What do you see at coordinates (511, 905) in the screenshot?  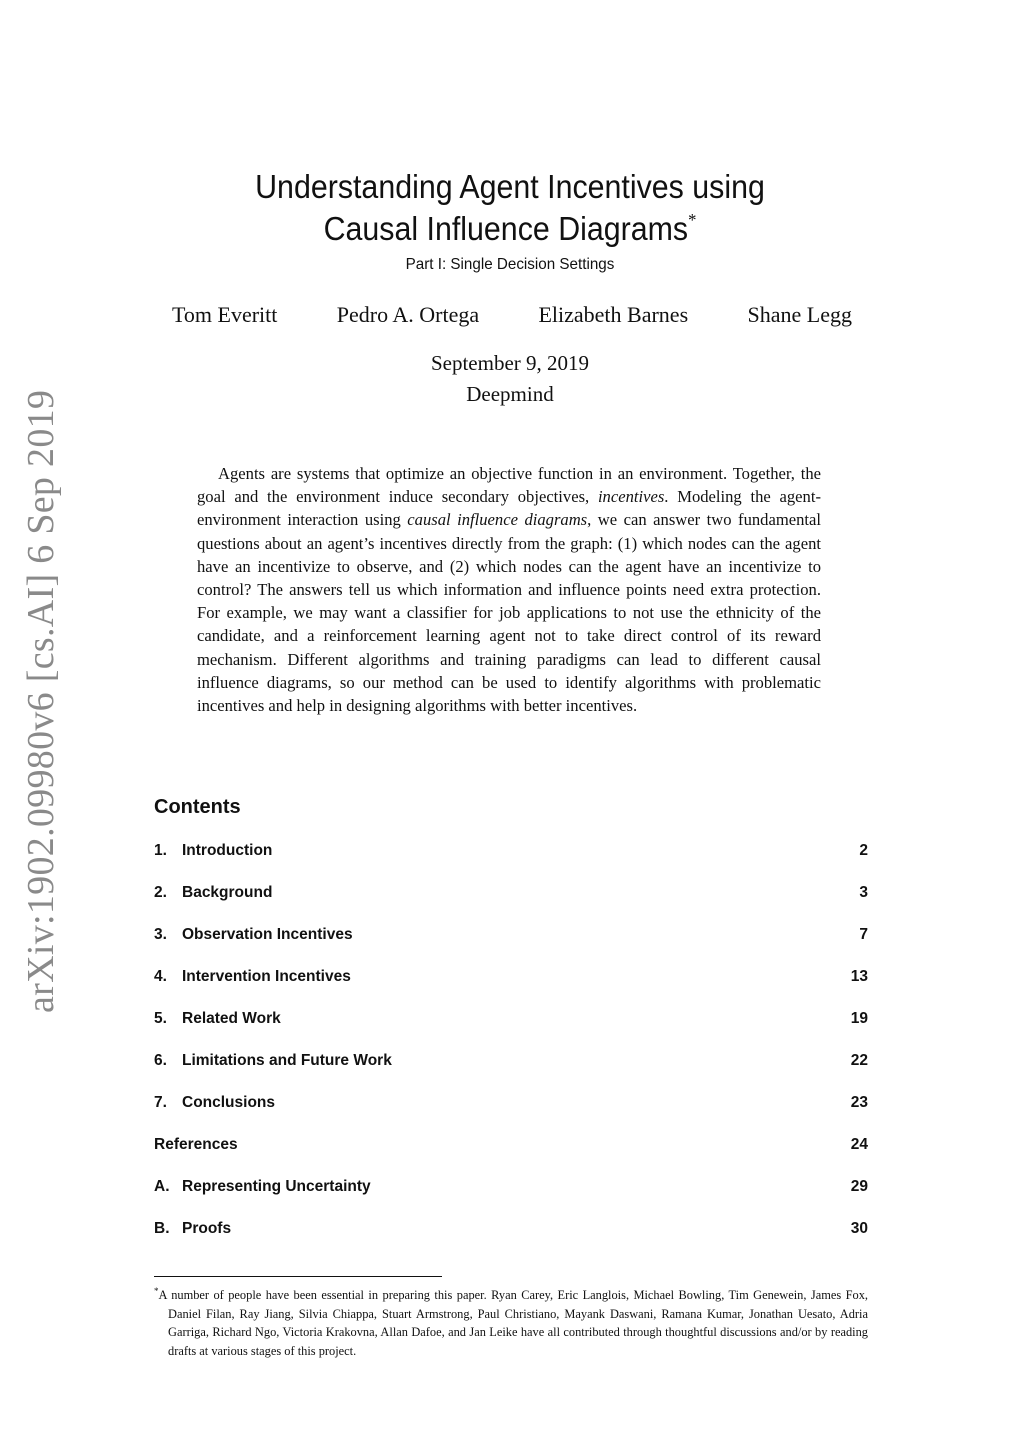 I see `toc-entry-background: 2. Background 3` at bounding box center [511, 905].